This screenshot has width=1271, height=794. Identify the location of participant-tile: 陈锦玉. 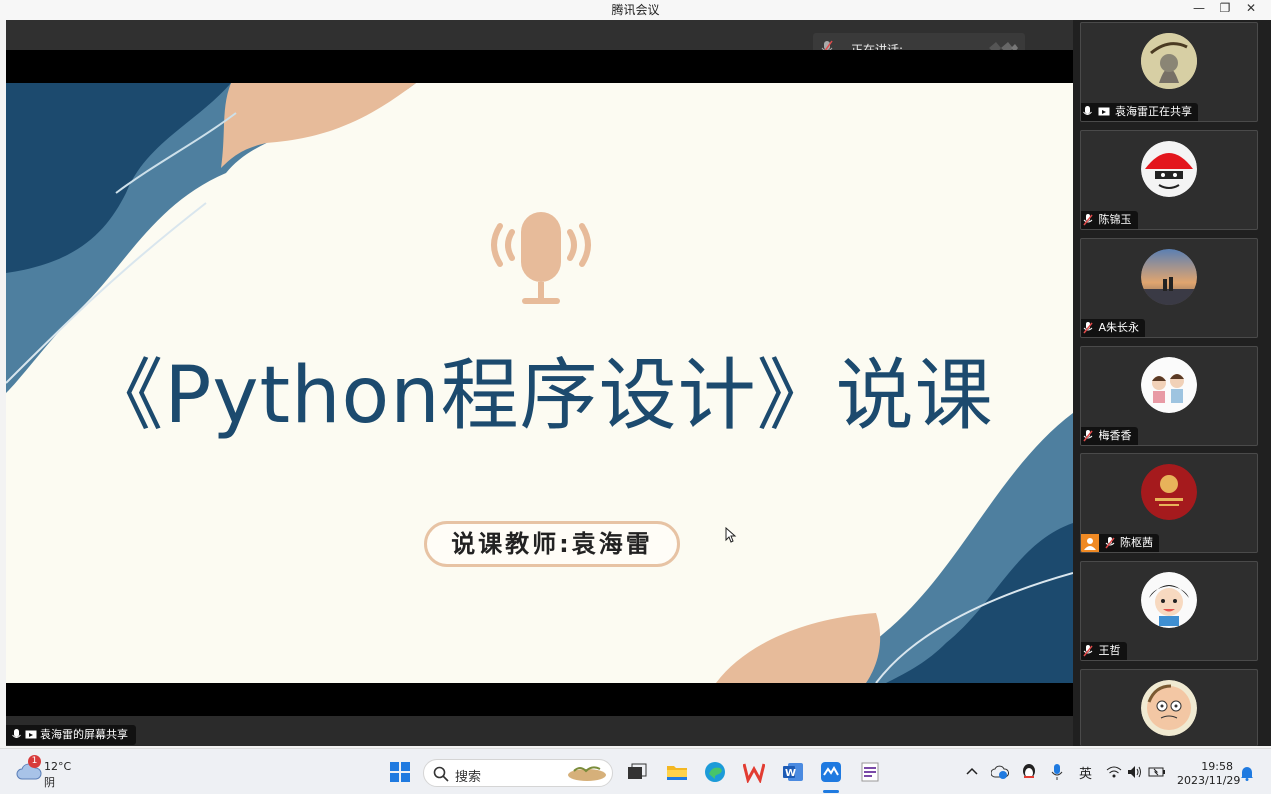
(1169, 180).